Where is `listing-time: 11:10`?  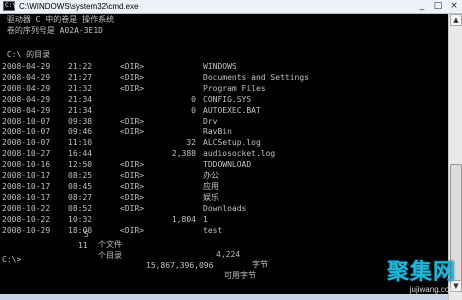
listing-time: 11:10 is located at coordinates (80, 143).